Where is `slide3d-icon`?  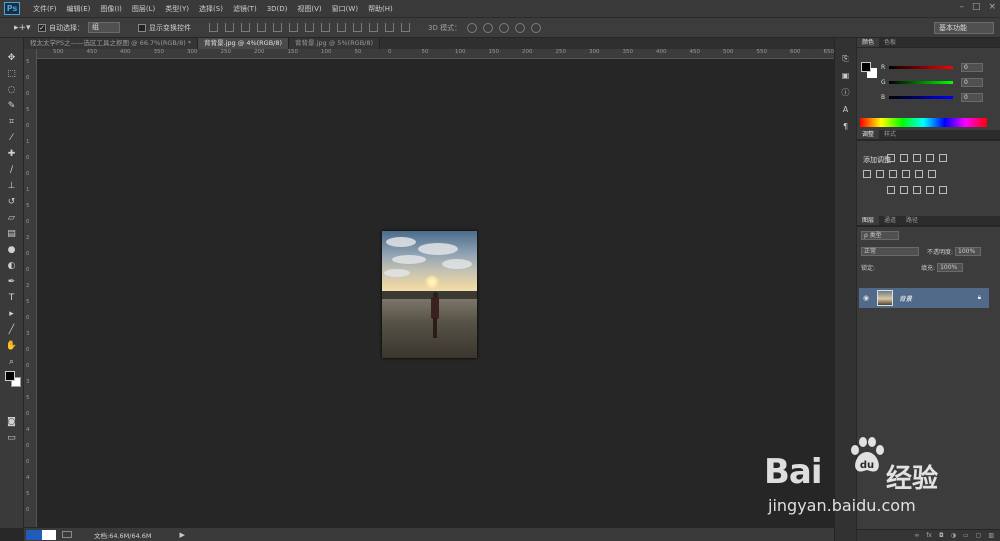
slide3d-icon is located at coordinates (520, 27).